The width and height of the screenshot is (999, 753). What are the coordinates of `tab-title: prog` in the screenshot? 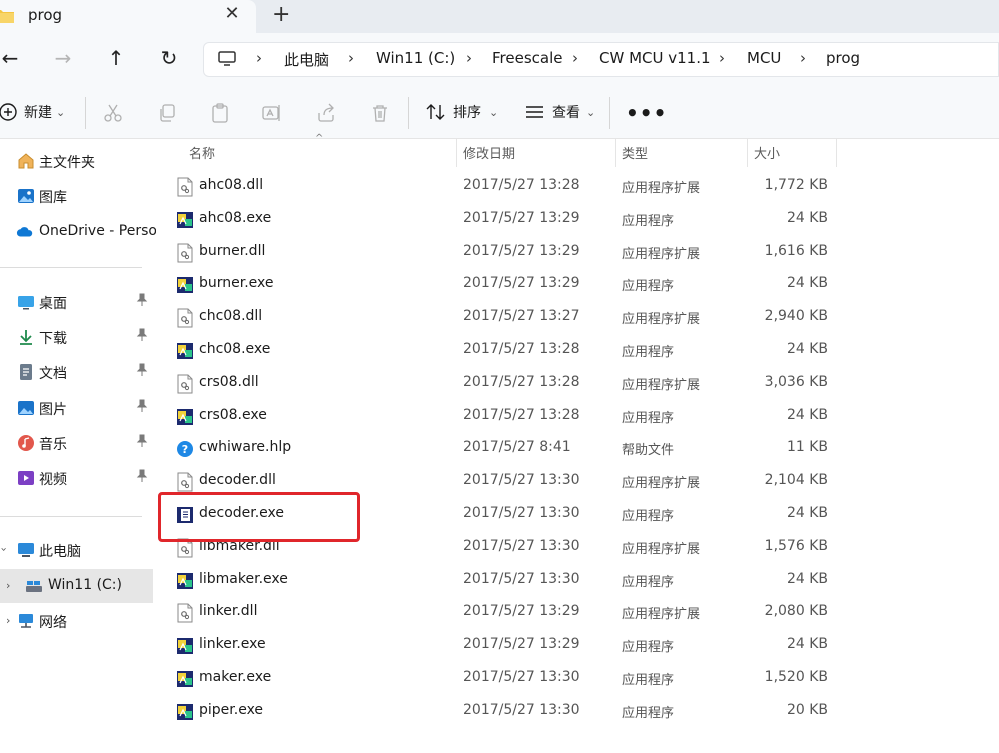 It's located at (45, 15).